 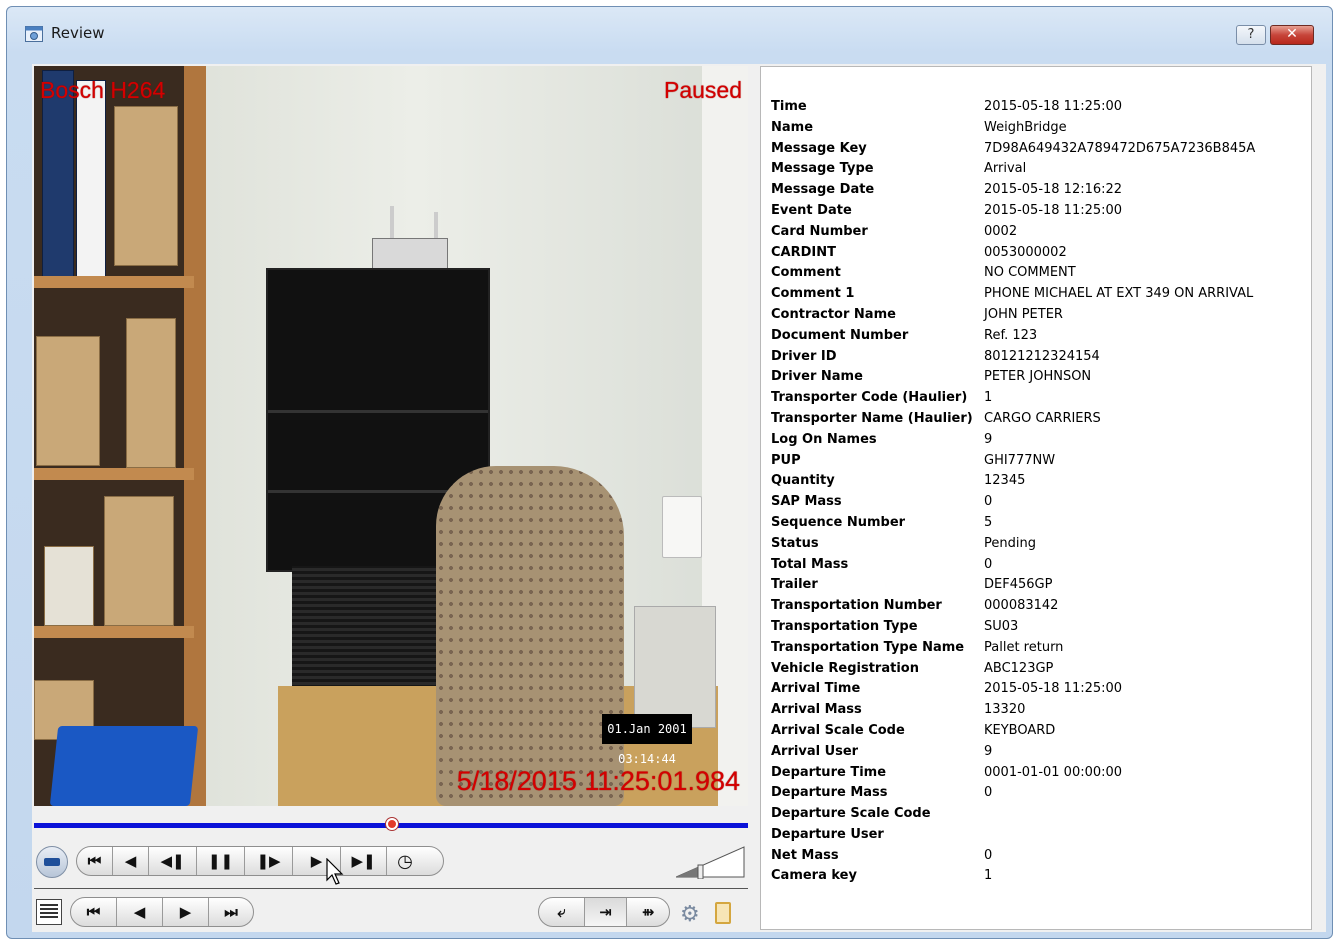 I want to click on step-forward-icon: ❚▶, so click(x=268, y=861).